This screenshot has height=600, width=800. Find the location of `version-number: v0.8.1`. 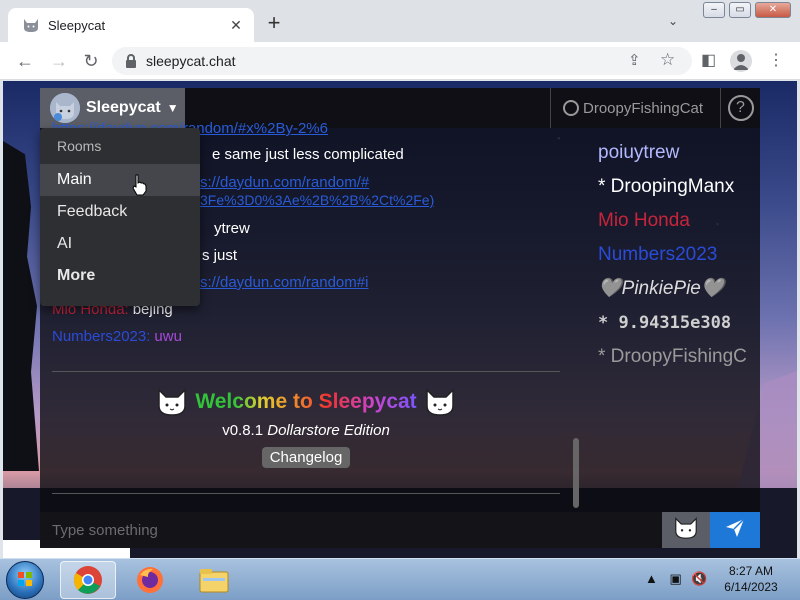

version-number: v0.8.1 is located at coordinates (243, 430).